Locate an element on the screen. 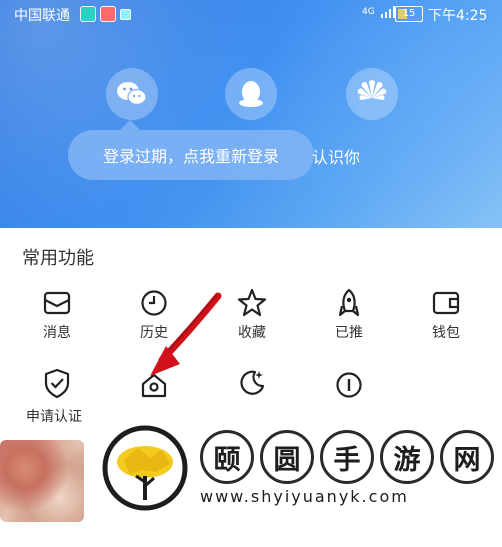 The image size is (502, 547). notification-icons is located at coordinates (105, 14).